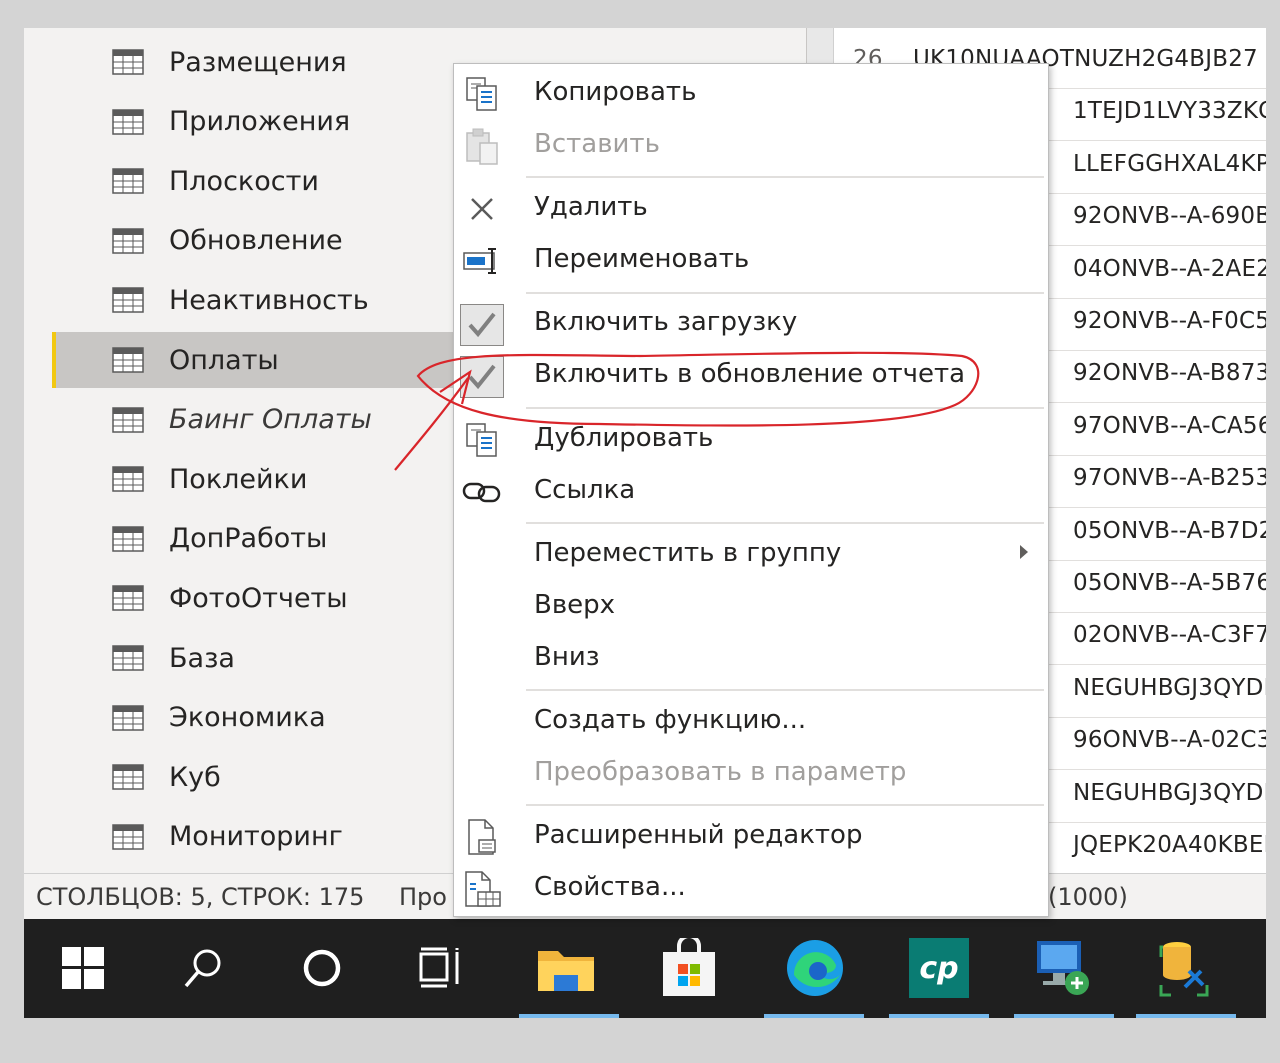 The width and height of the screenshot is (1280, 1063). Describe the element at coordinates (203, 968) in the screenshot. I see `search-icon` at that location.